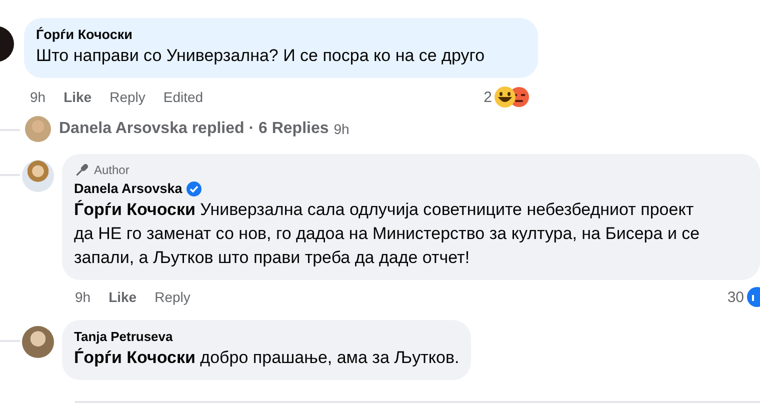 Image resolution: width=760 pixels, height=411 pixels. Describe the element at coordinates (267, 358) in the screenshot. I see `comment-text: Ѓорѓи Кочоски добро прашање, ама за Љутков.` at that location.